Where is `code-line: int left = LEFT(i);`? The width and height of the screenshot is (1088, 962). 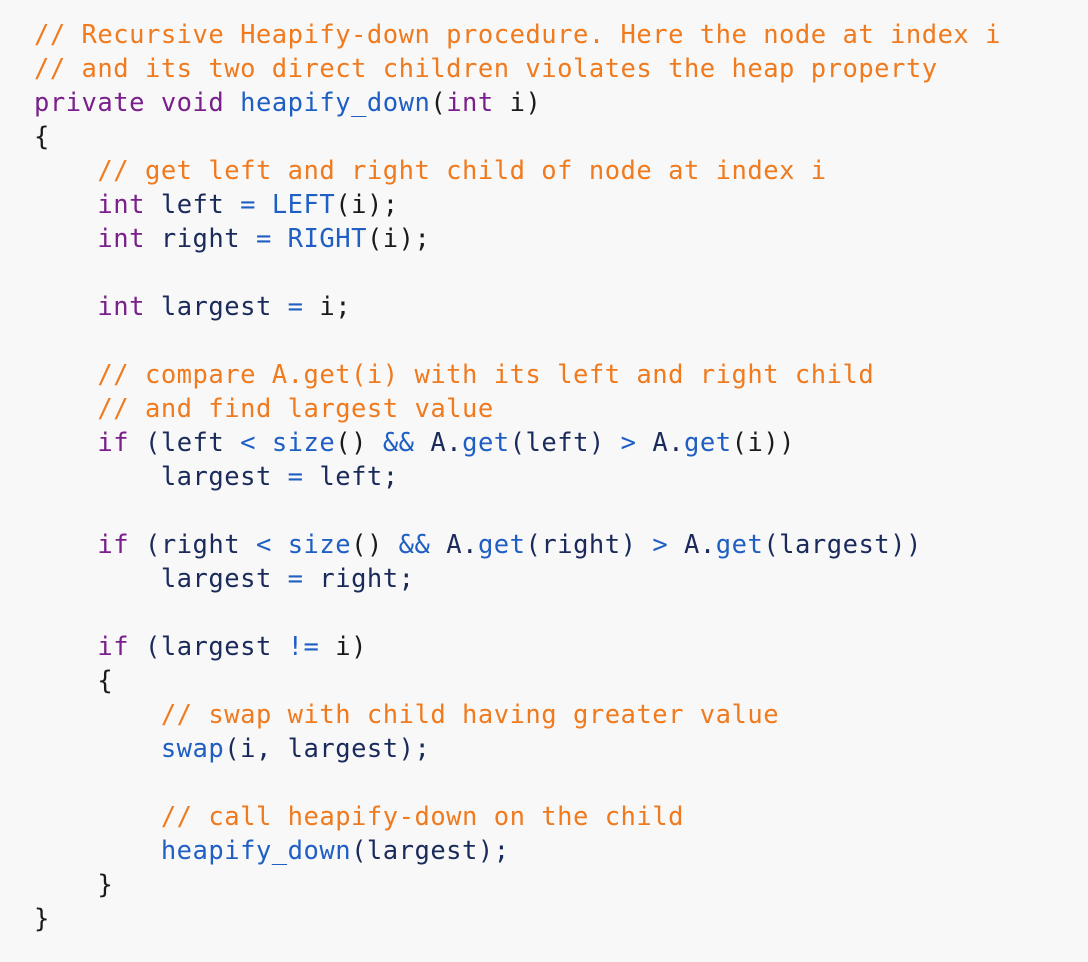
code-line: int left = LEFT(i); is located at coordinates (561, 205).